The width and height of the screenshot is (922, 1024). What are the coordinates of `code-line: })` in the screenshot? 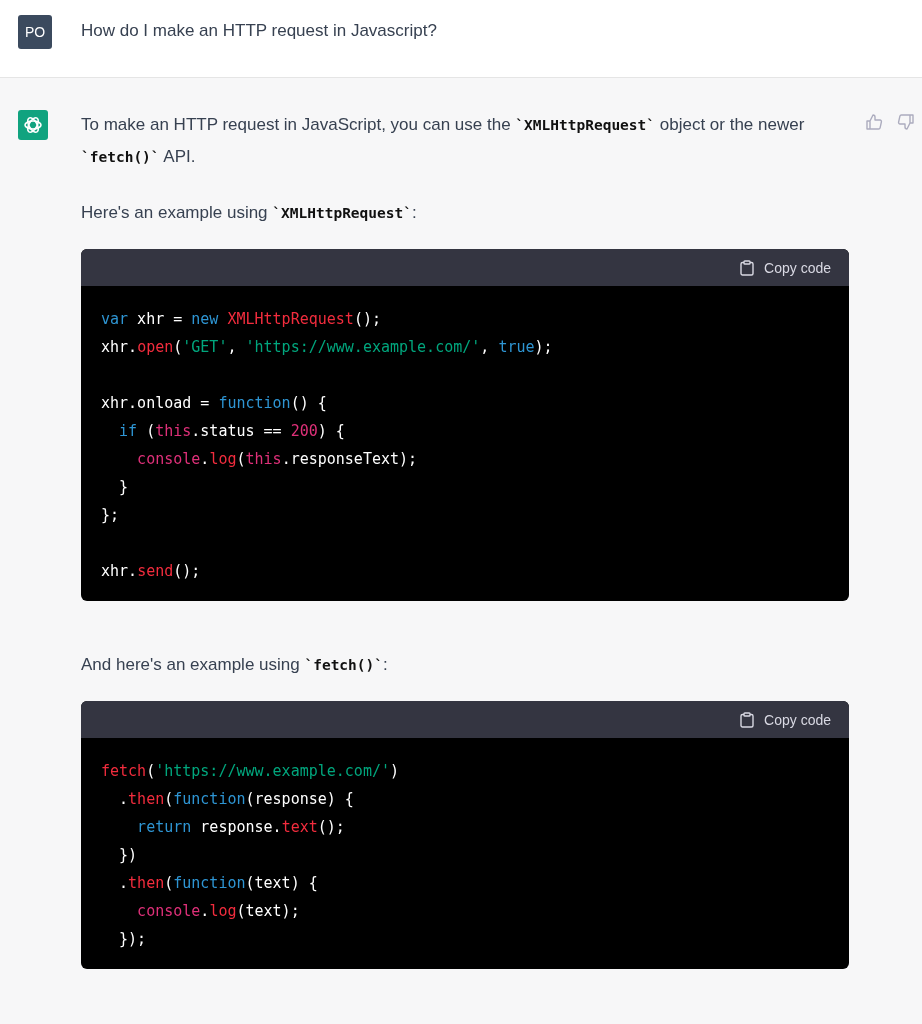 It's located at (128, 855).